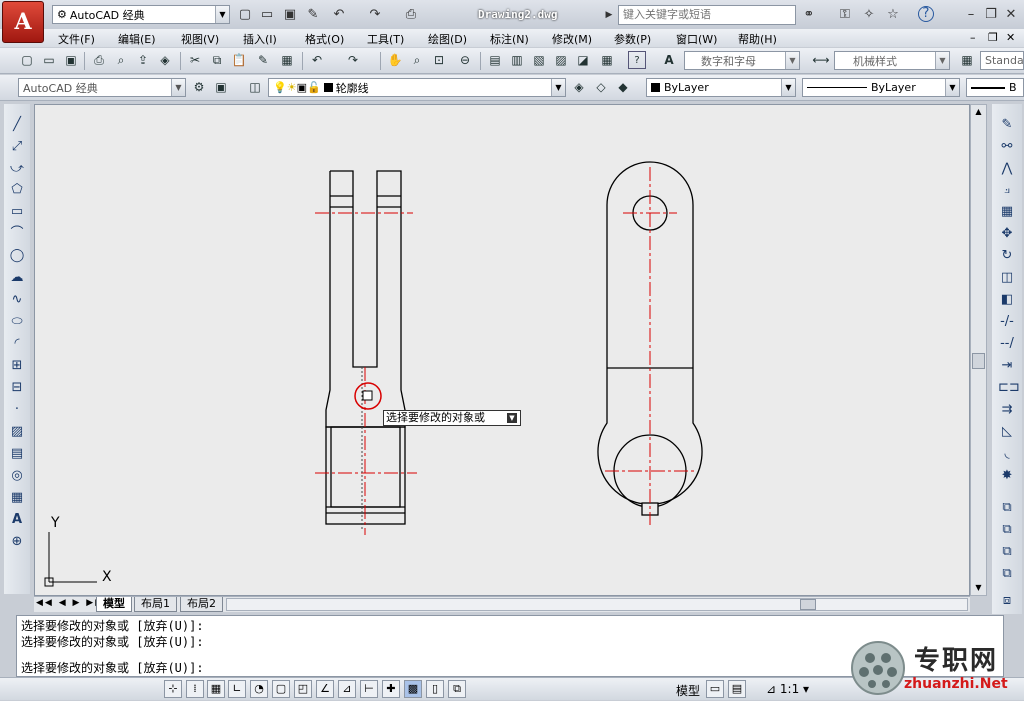 The height and width of the screenshot is (701, 1024). I want to click on save-icon: ▣, so click(290, 15).